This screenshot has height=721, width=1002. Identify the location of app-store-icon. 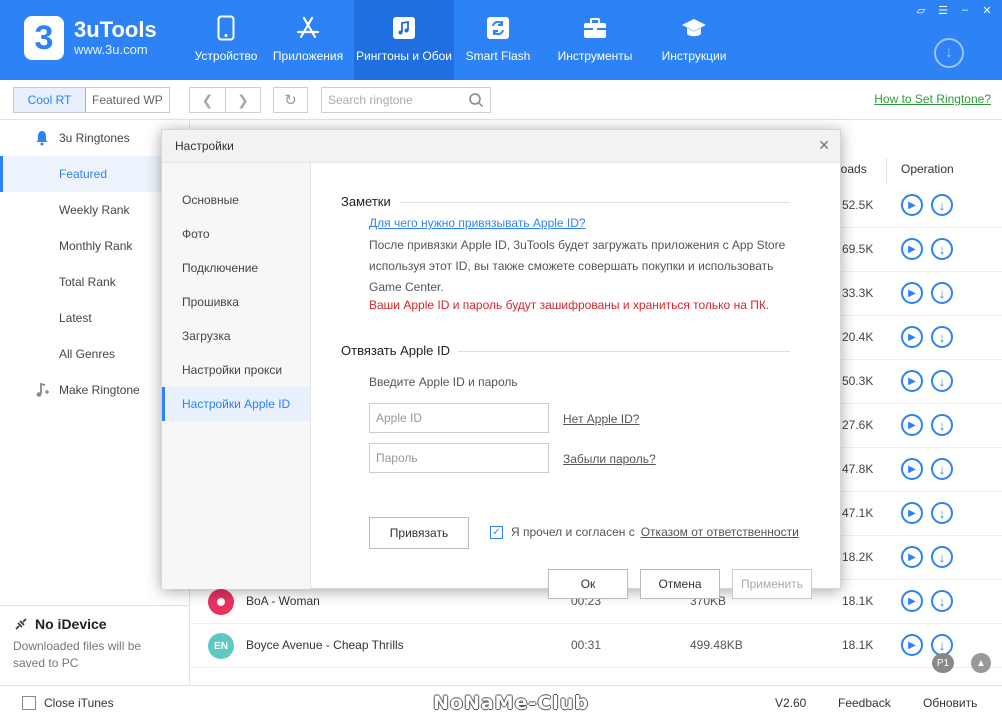
(308, 28).